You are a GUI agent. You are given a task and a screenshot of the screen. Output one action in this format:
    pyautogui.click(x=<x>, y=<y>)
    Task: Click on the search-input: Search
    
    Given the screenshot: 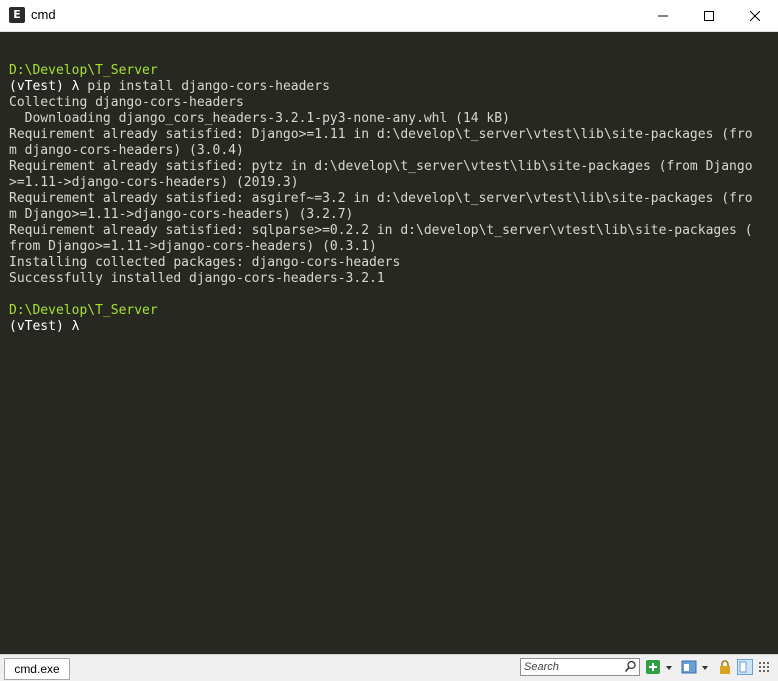 What is the action you would take?
    pyautogui.click(x=541, y=667)
    